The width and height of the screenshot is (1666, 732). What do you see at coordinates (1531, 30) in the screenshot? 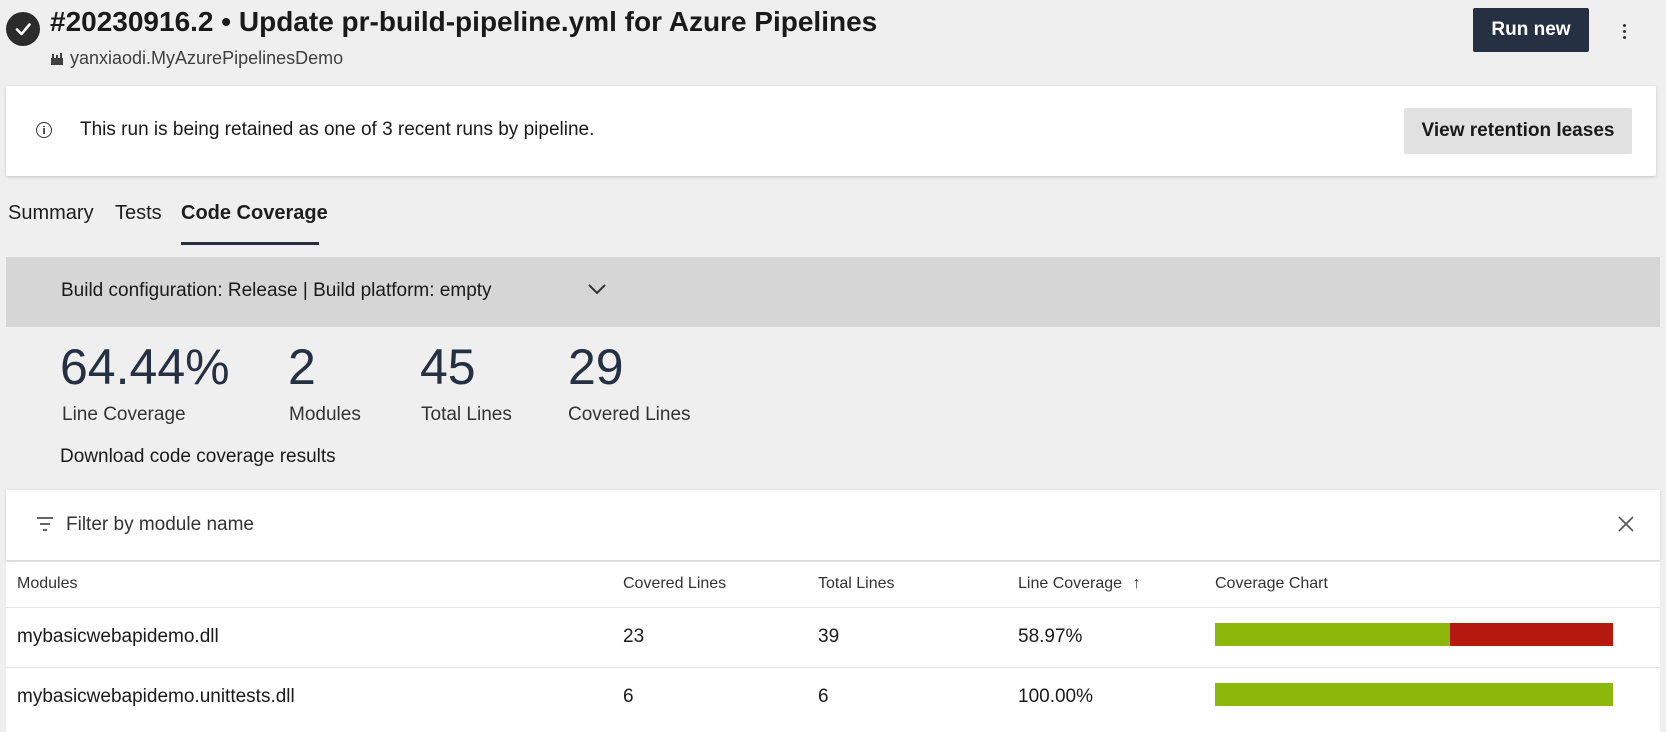
I see `run-new-button: Run new` at bounding box center [1531, 30].